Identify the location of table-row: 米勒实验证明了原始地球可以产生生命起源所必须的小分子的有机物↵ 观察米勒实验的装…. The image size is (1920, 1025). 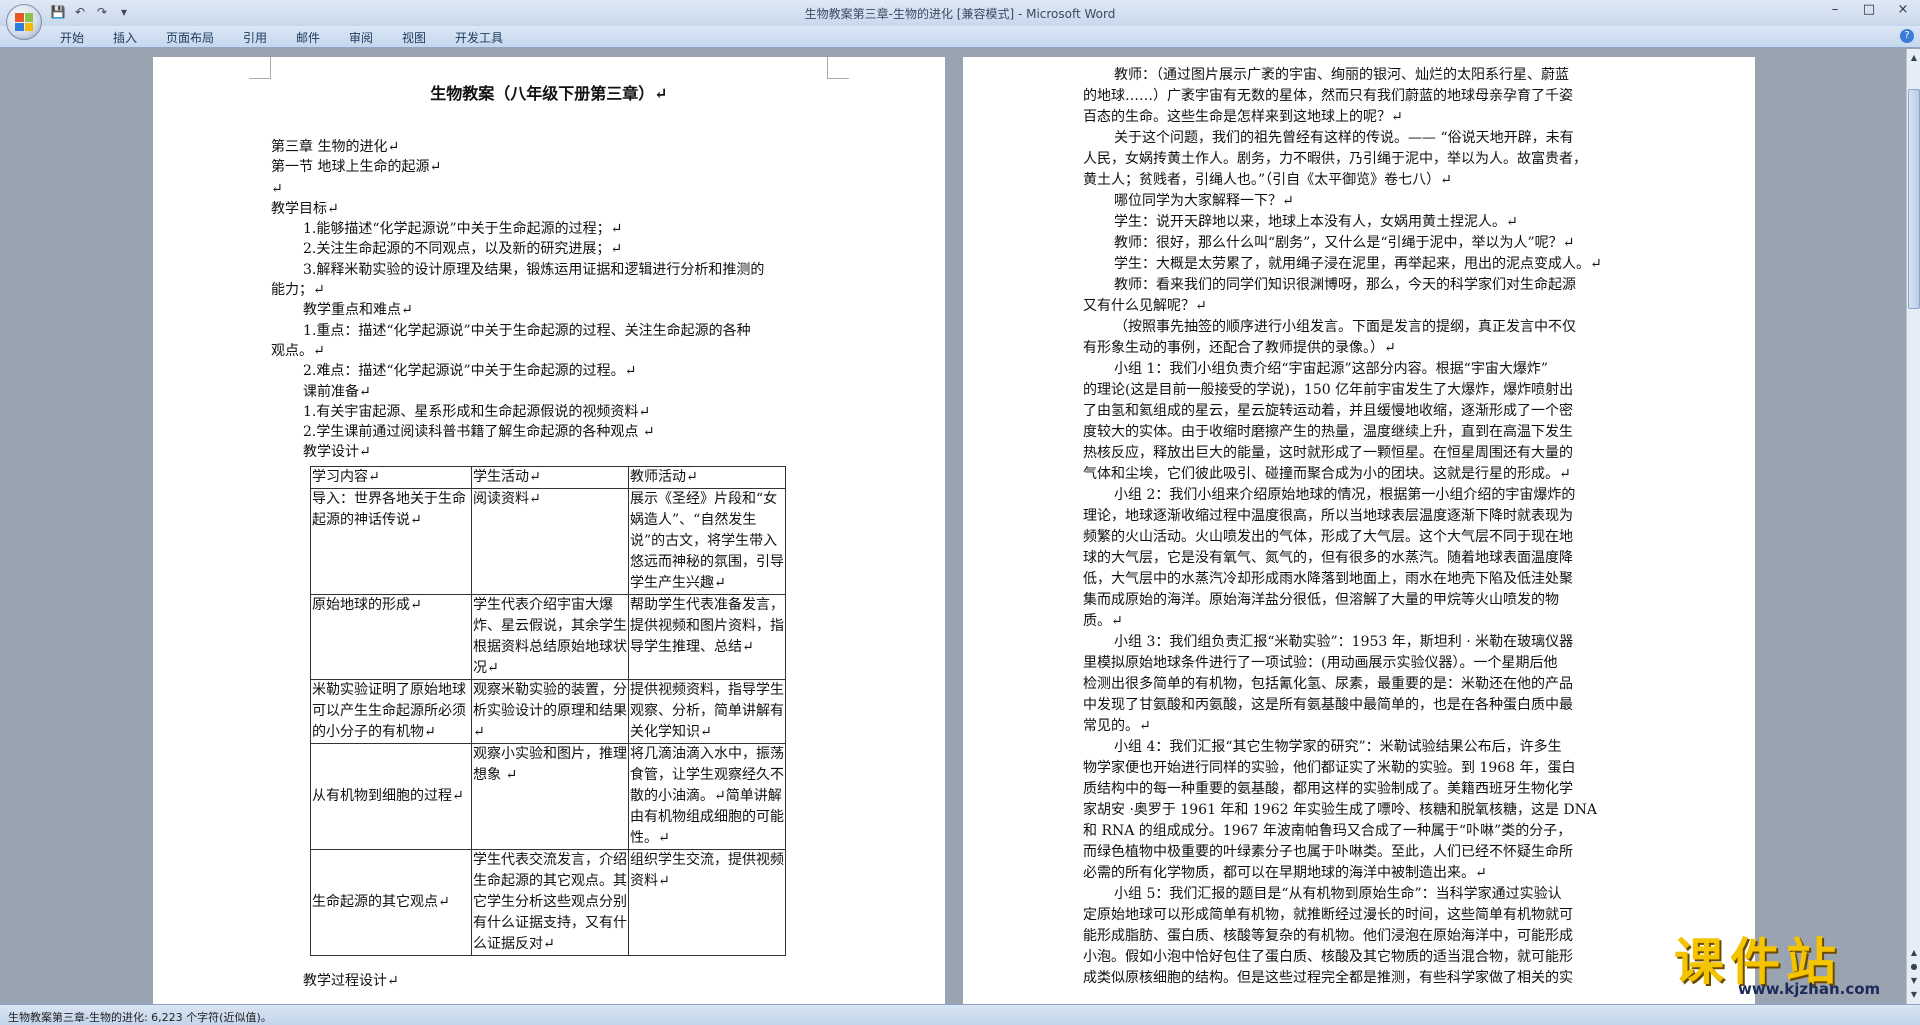
(548, 711).